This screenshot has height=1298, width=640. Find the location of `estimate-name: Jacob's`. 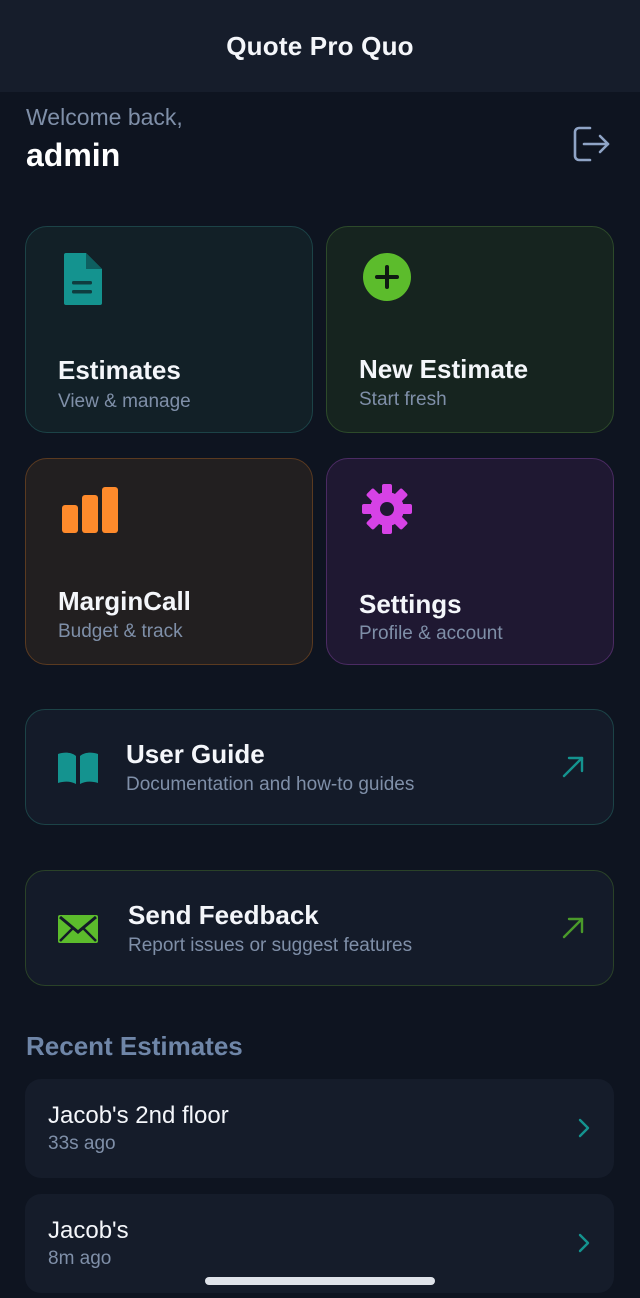

estimate-name: Jacob's is located at coordinates (88, 1230).